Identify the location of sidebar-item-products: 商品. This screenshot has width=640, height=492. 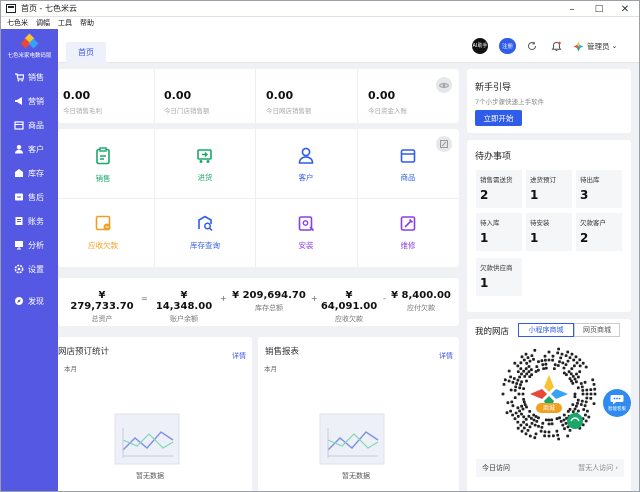
(29, 125).